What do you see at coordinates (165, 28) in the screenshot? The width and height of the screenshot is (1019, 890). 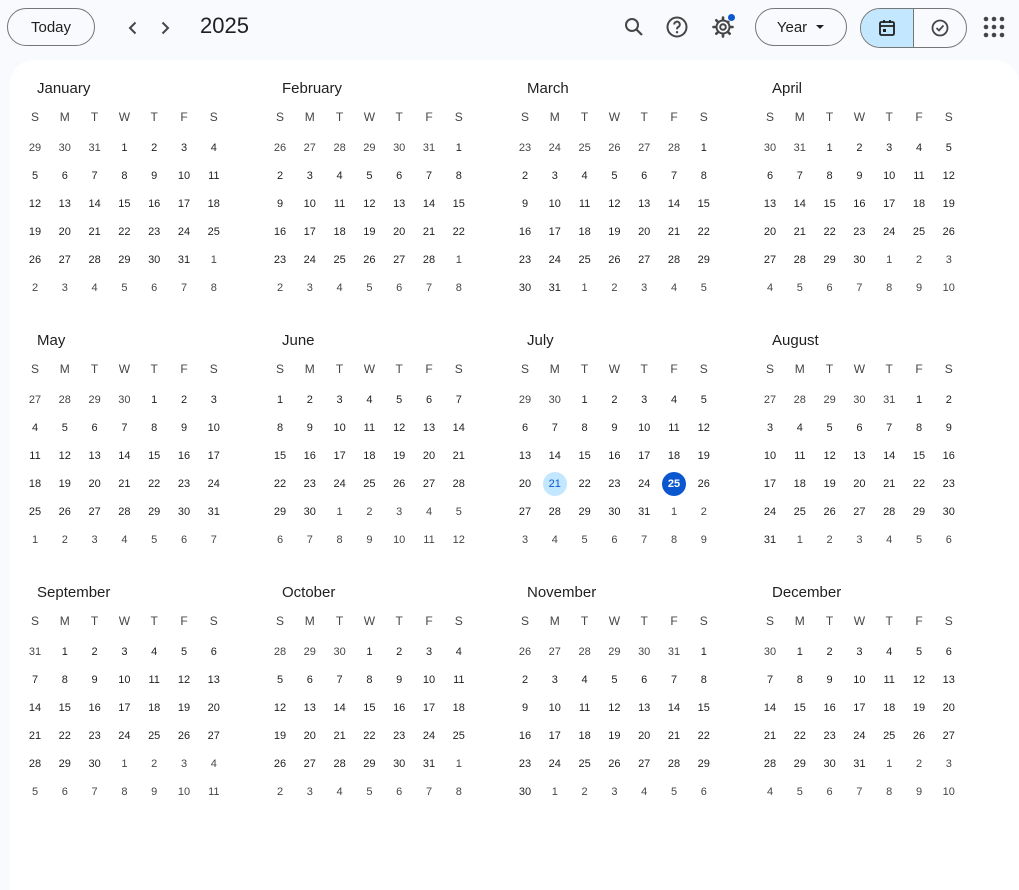 I see `next-year-button` at bounding box center [165, 28].